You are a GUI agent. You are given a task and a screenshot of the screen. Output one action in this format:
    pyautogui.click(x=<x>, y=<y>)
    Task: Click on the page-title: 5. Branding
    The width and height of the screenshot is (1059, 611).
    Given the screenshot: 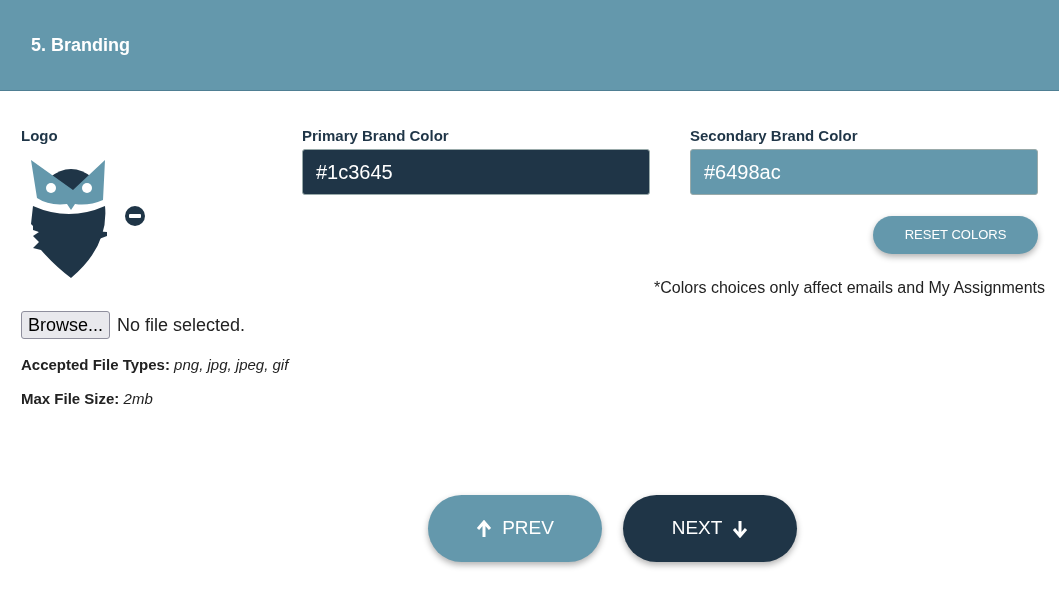 What is the action you would take?
    pyautogui.click(x=80, y=45)
    